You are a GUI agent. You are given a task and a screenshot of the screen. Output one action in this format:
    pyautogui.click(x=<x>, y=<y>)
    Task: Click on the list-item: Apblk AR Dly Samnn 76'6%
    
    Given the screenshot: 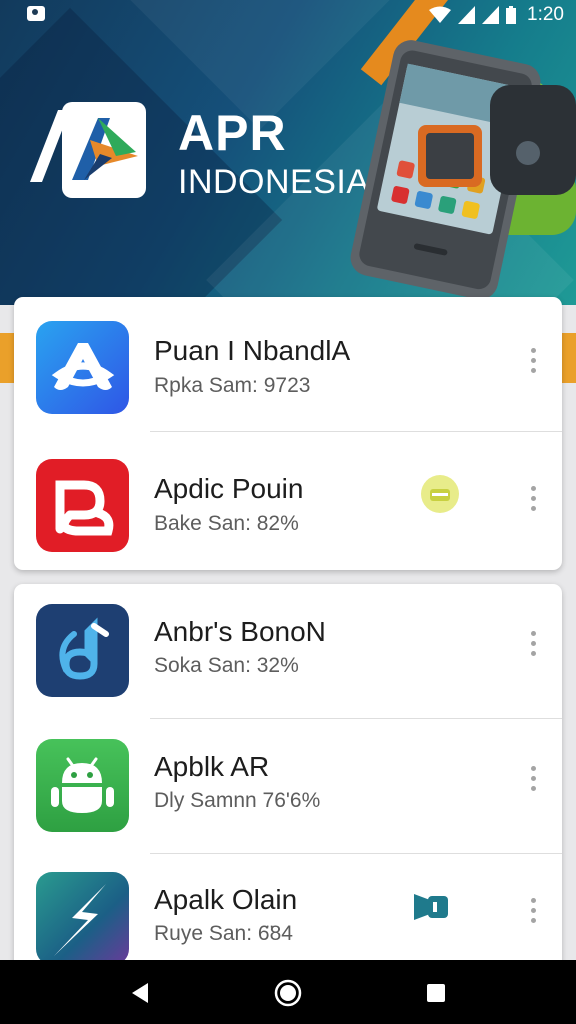 What is the action you would take?
    pyautogui.click(x=288, y=786)
    